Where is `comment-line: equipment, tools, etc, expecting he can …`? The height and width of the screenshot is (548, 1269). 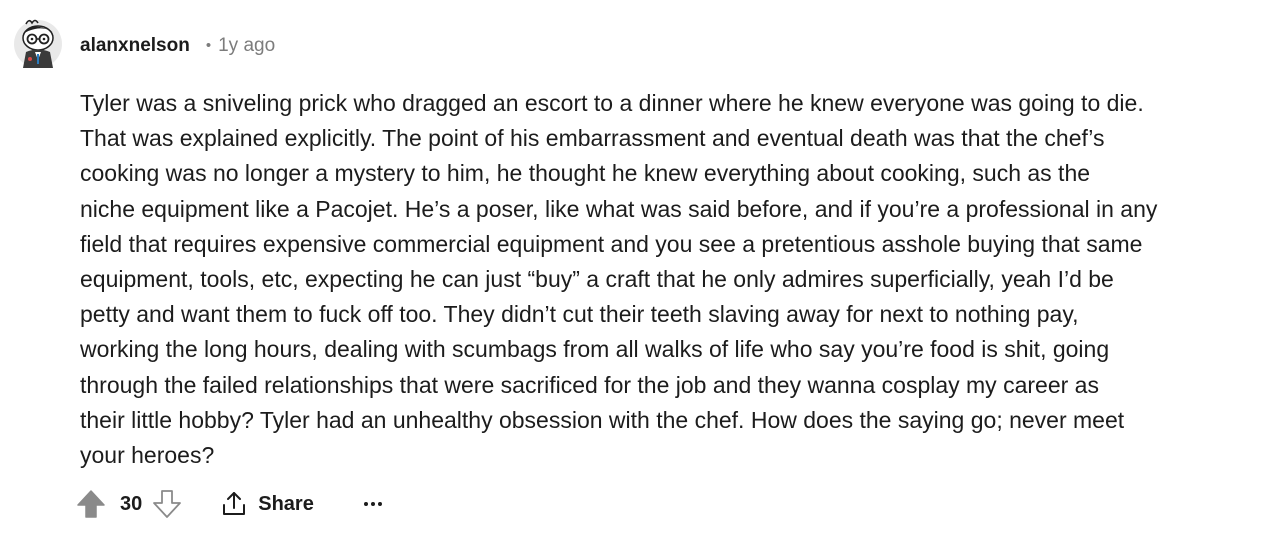
comment-line: equipment, tools, etc, expecting he can … is located at coordinates (597, 279).